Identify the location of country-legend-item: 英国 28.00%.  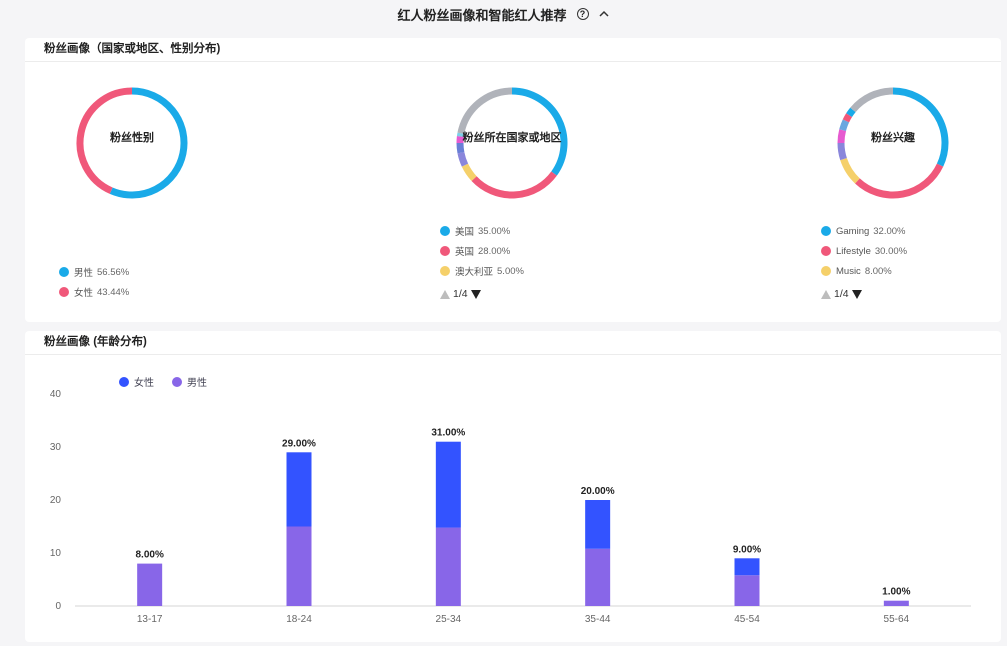
(482, 251).